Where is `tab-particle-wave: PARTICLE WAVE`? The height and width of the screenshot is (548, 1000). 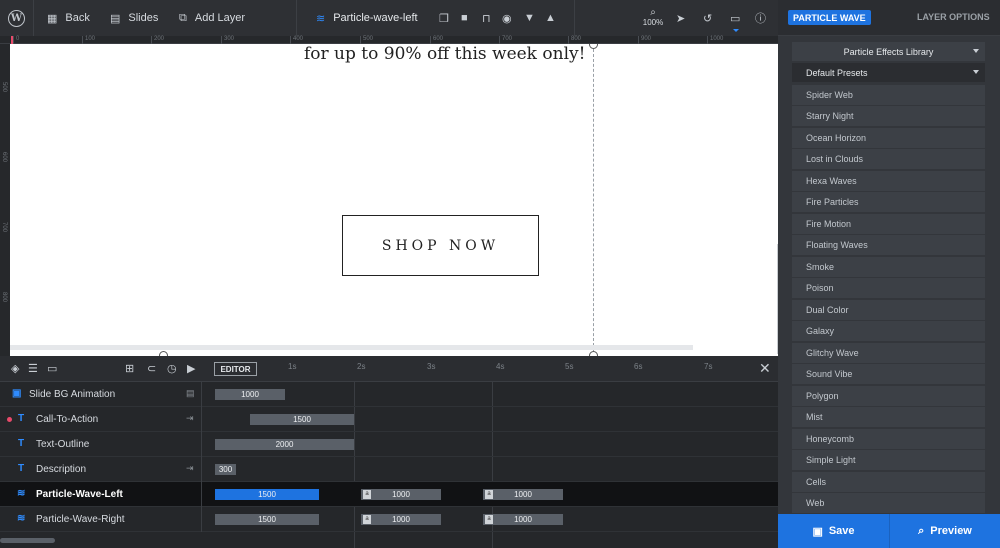 tab-particle-wave: PARTICLE WAVE is located at coordinates (829, 17).